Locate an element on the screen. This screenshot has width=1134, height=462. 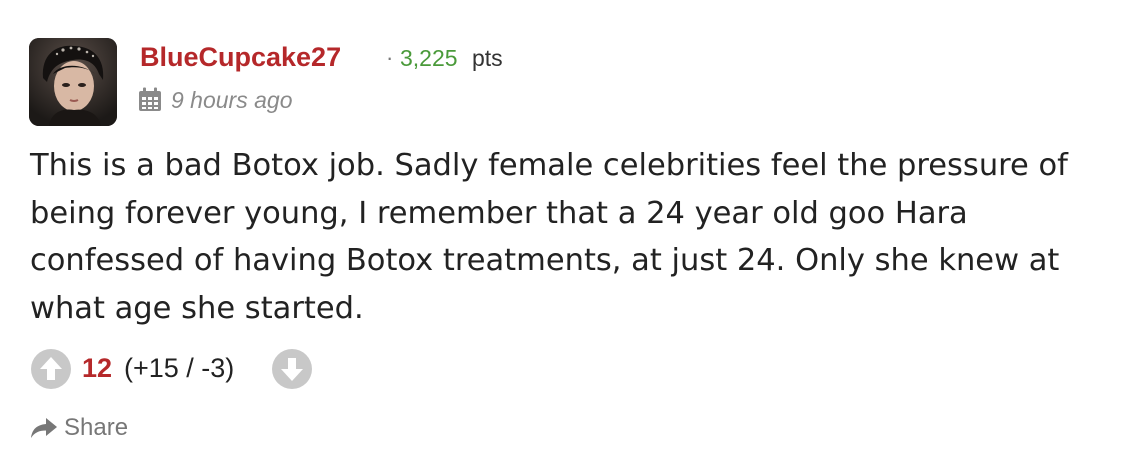
points-label: pts is located at coordinates (487, 58).